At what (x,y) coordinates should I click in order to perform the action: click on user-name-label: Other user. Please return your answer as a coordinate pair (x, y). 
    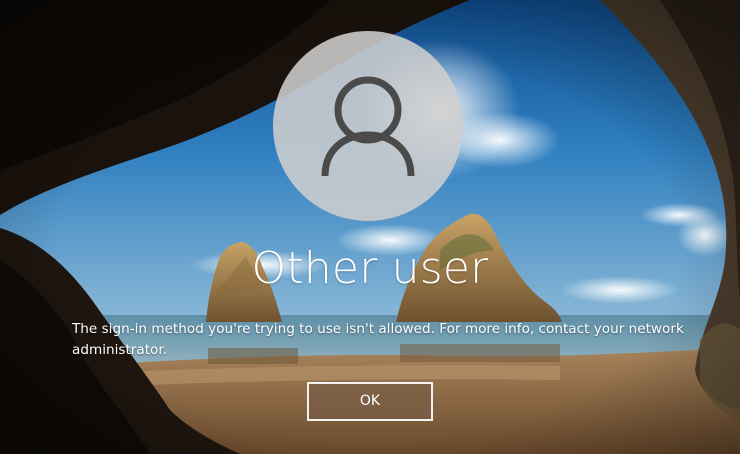
    Looking at the image, I should click on (370, 268).